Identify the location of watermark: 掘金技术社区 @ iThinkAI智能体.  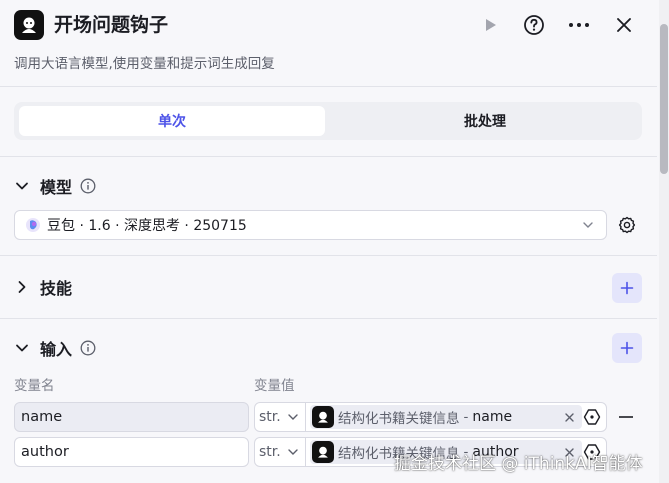
(518, 464).